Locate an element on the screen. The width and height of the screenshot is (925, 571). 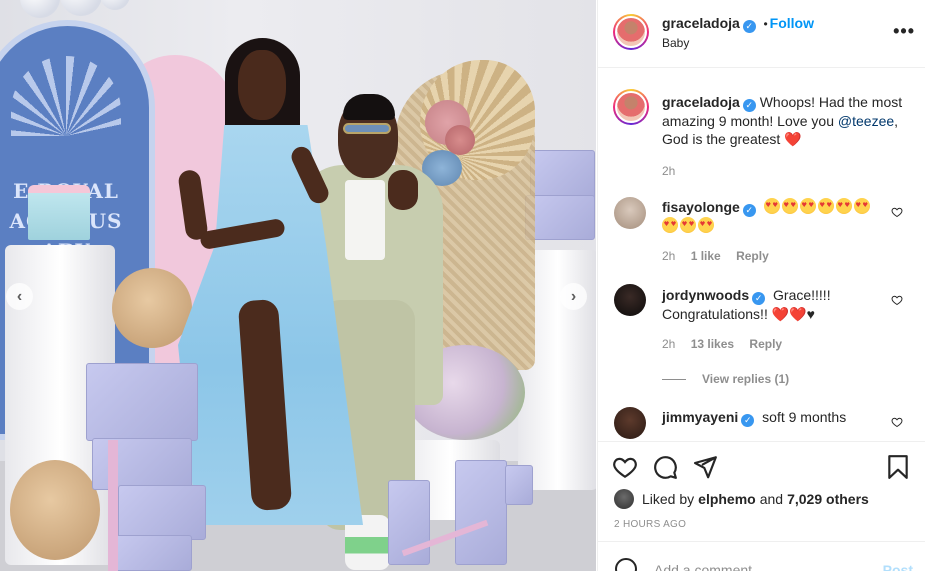
comment: jimmyayeni ✓ soft 9 months is located at coordinates (772, 417).